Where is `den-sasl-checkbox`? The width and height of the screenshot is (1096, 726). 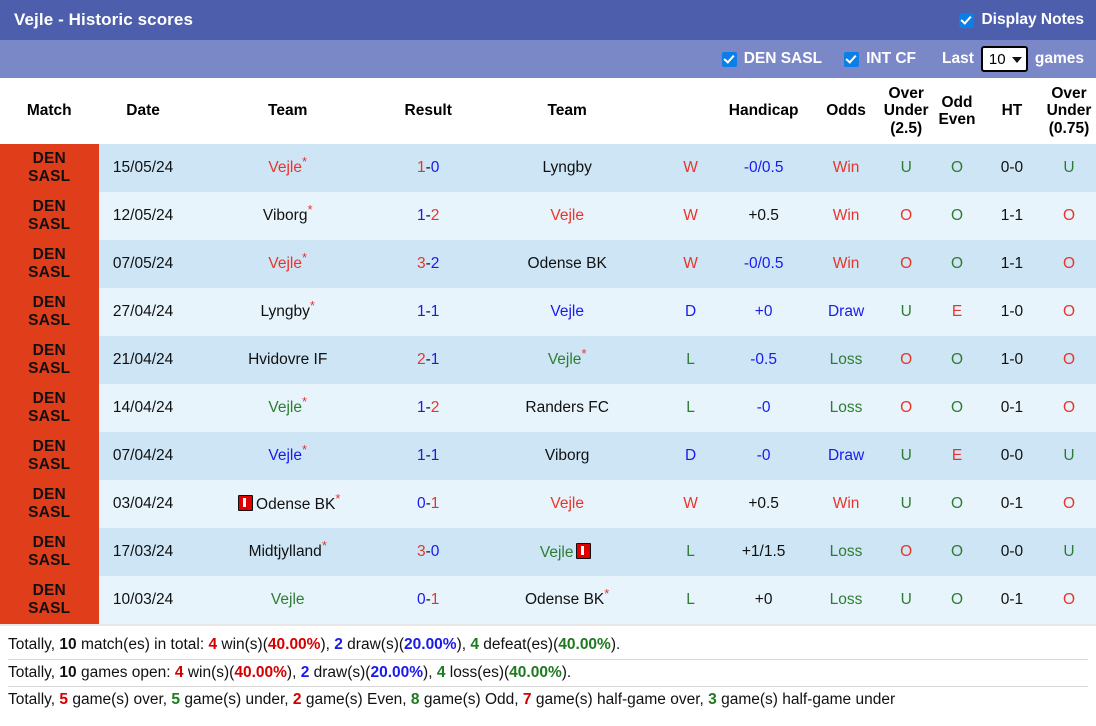
den-sasl-checkbox is located at coordinates (729, 59).